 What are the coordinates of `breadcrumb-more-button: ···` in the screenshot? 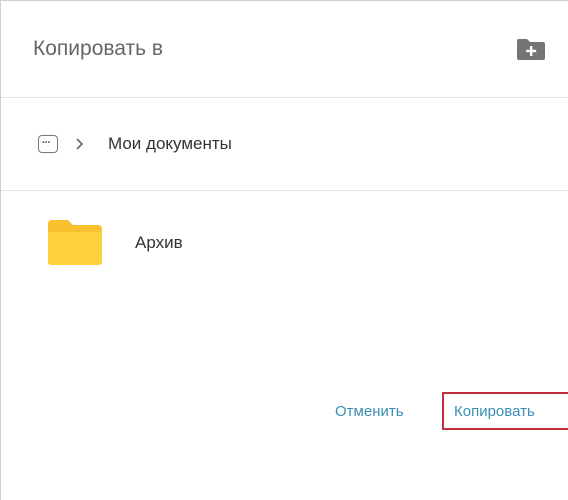 It's located at (48, 144).